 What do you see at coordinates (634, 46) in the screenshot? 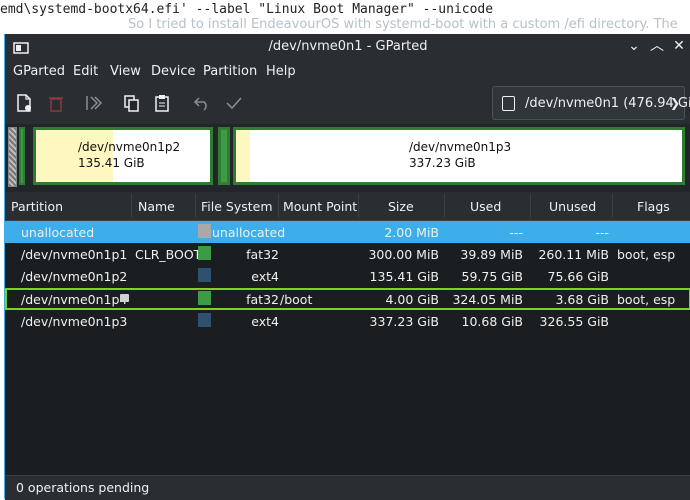
I see `minimize-icon: ⌄` at bounding box center [634, 46].